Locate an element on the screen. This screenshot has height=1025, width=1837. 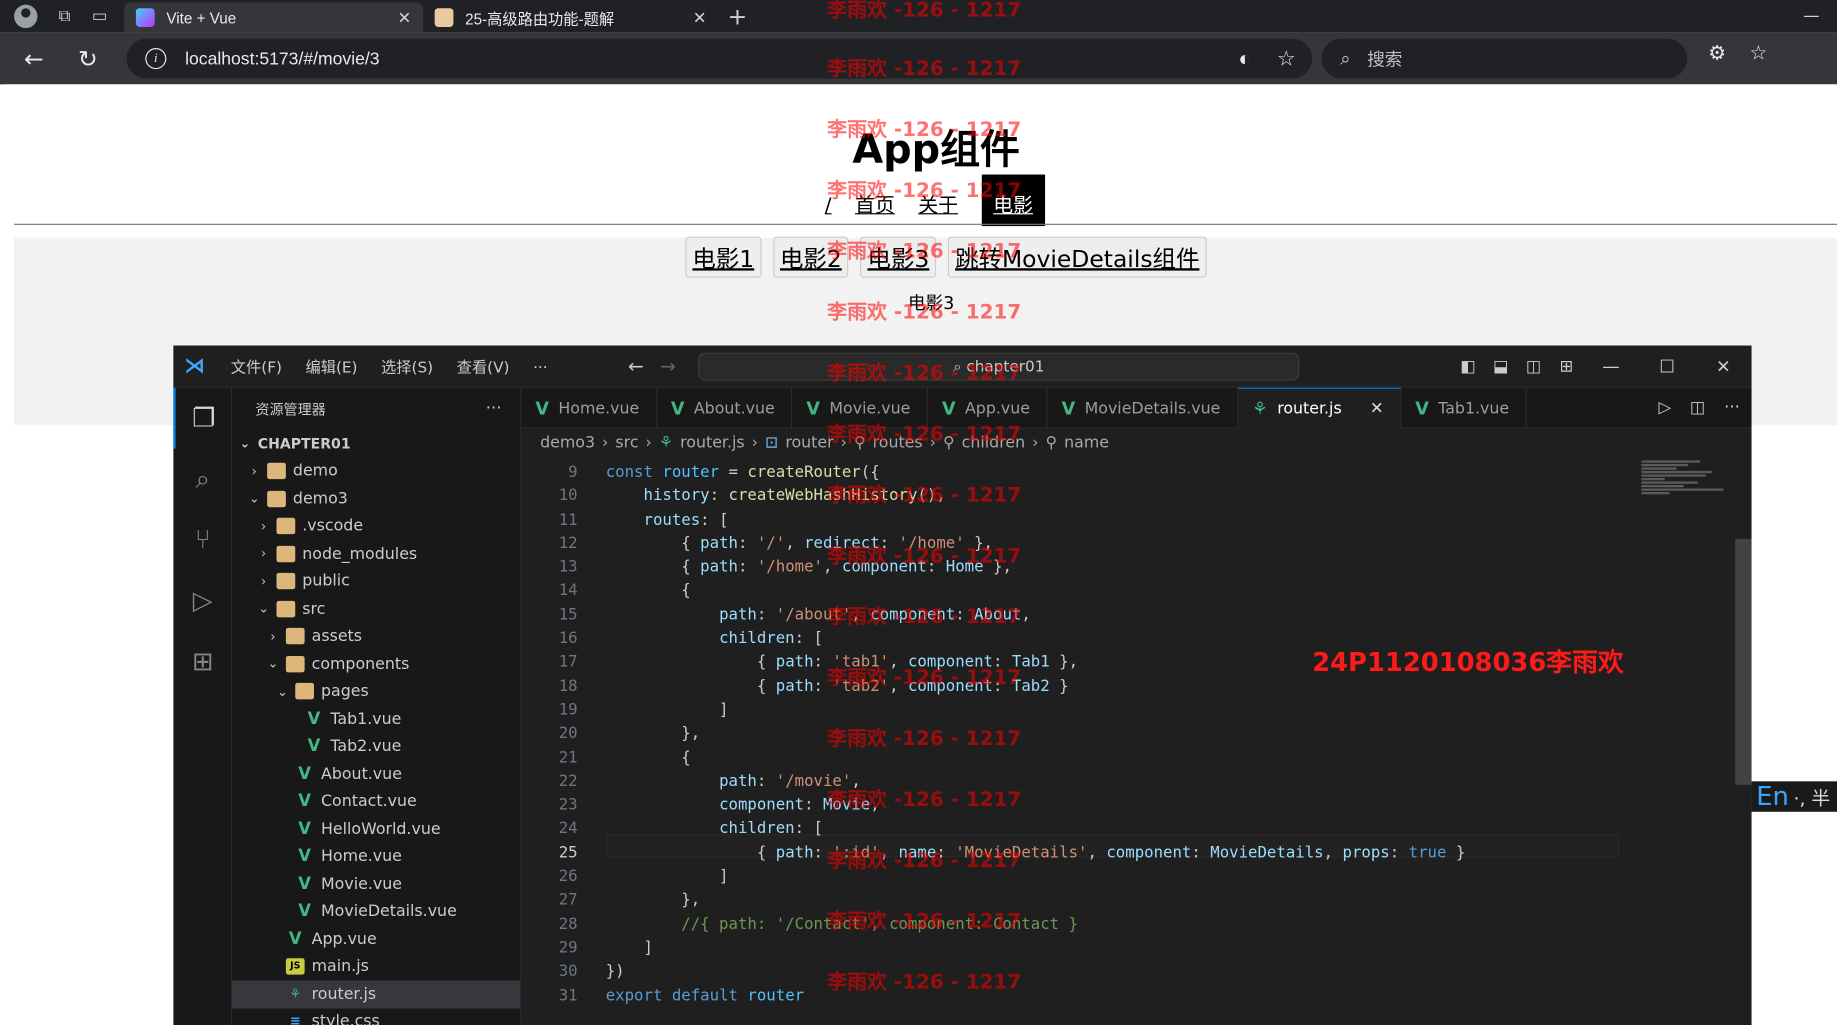
breadcrumb-item: children is located at coordinates (993, 442).